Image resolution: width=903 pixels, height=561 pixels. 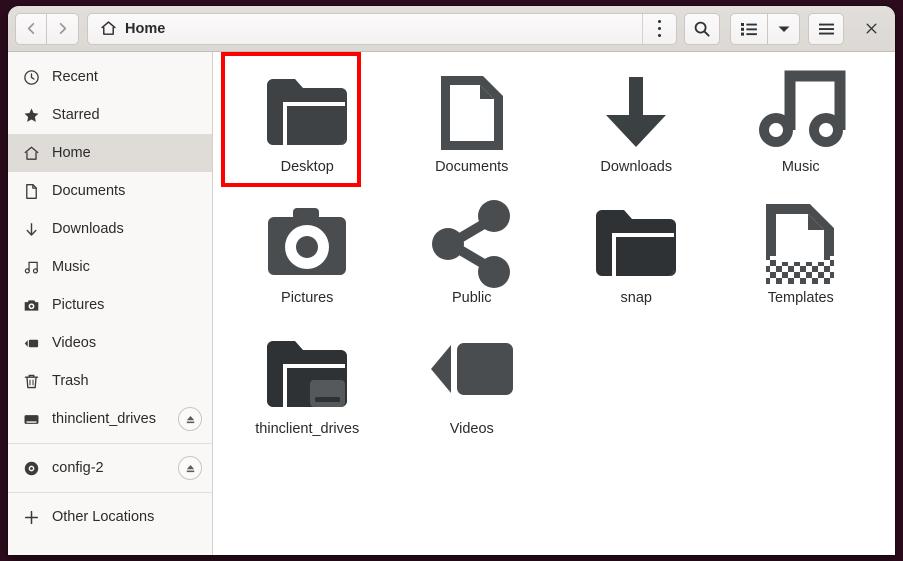 What do you see at coordinates (145, 28) in the screenshot?
I see `path-label: Home` at bounding box center [145, 28].